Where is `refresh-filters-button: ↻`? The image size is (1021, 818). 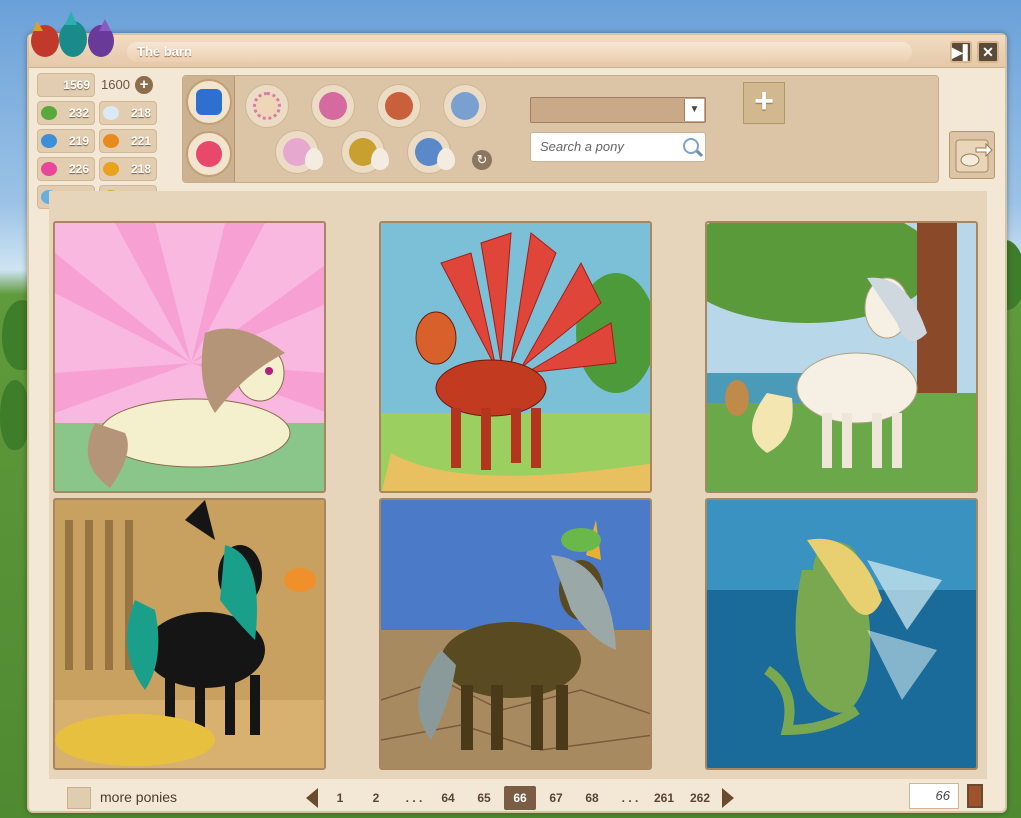
refresh-filters-button: ↻ is located at coordinates (482, 160).